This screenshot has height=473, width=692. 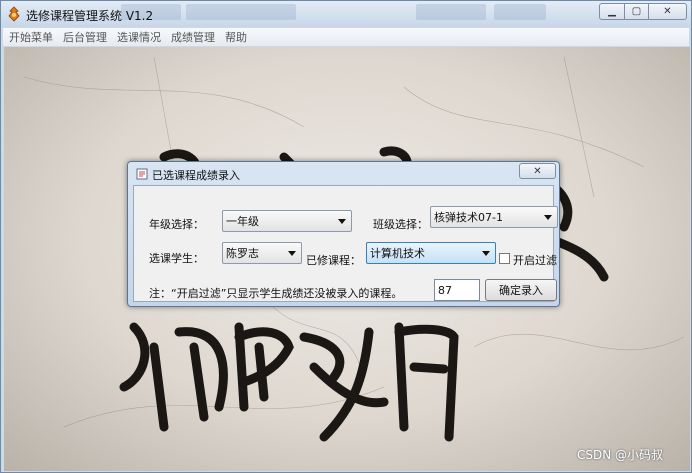 I want to click on watermark: CSDN @小码叔, so click(x=620, y=455).